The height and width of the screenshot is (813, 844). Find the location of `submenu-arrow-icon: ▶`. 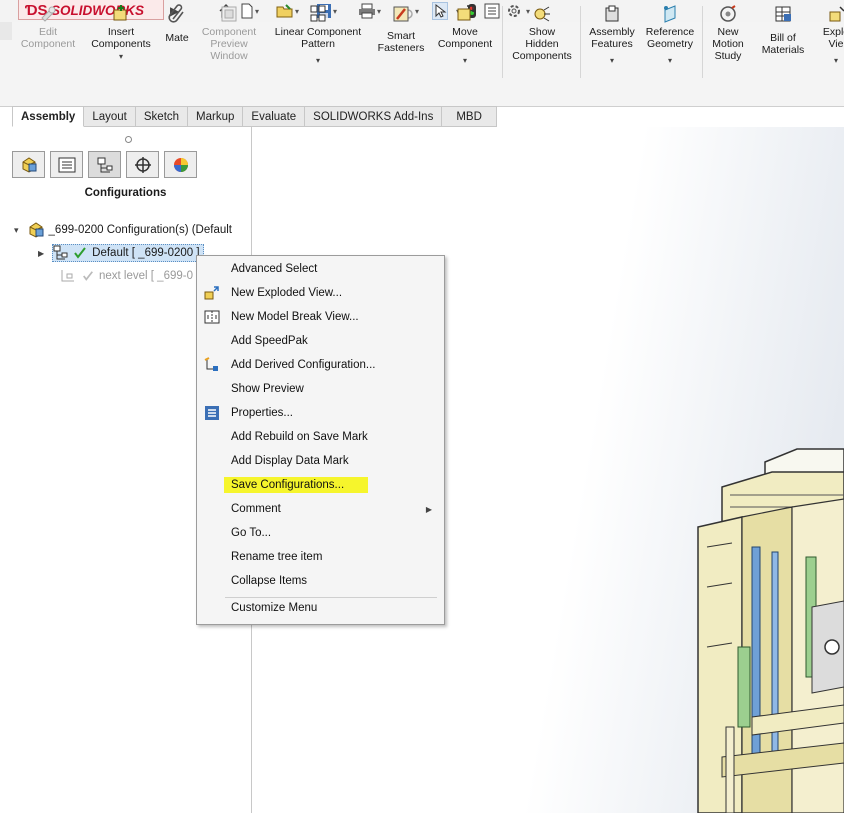

submenu-arrow-icon: ▶ is located at coordinates (428, 509).